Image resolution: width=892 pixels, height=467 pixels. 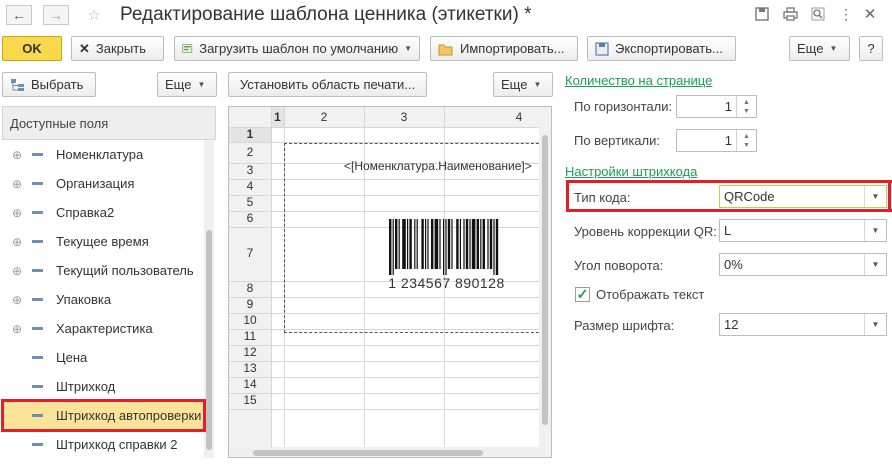 I want to click on preview-button, so click(x=818, y=14).